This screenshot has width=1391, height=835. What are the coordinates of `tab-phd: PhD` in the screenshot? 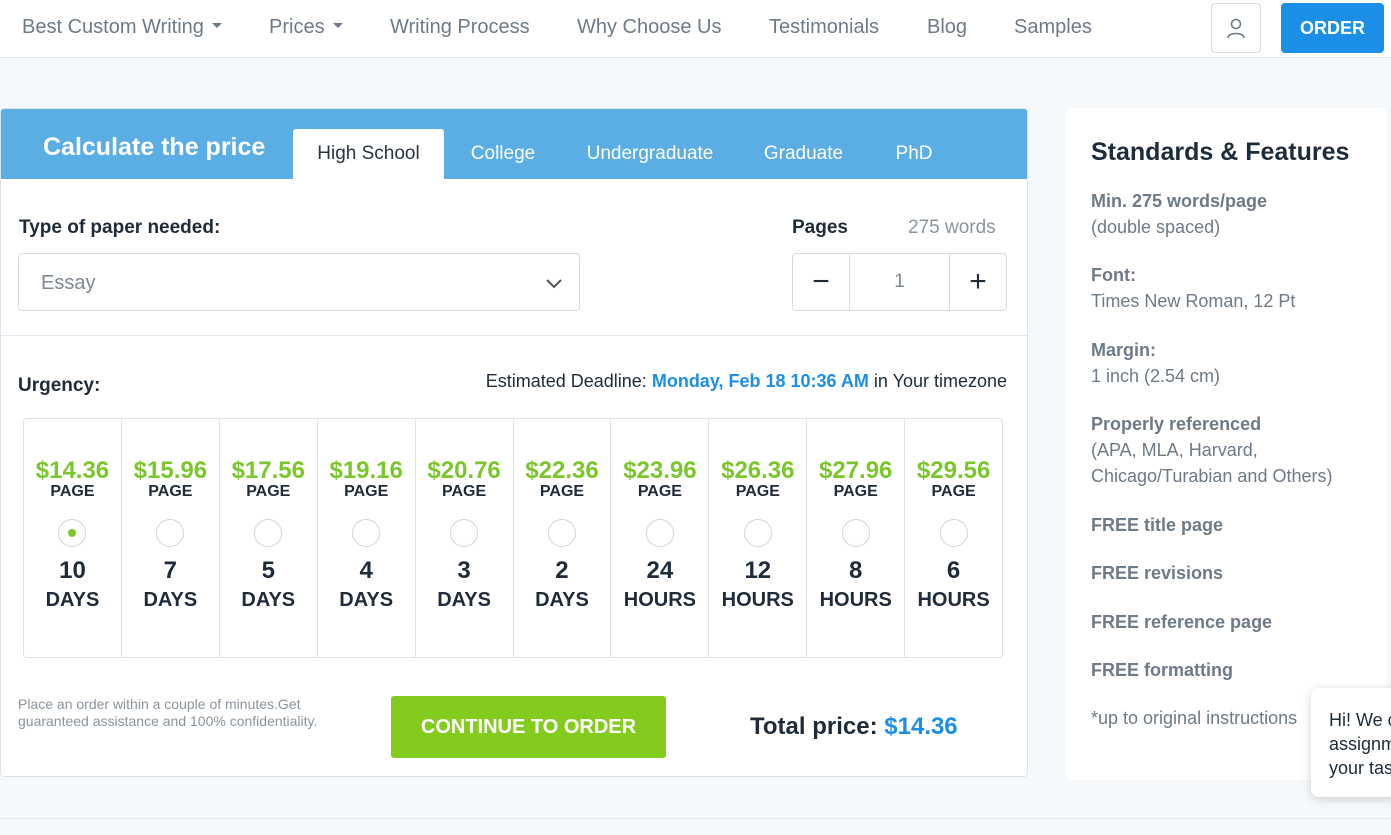 It's located at (914, 154).